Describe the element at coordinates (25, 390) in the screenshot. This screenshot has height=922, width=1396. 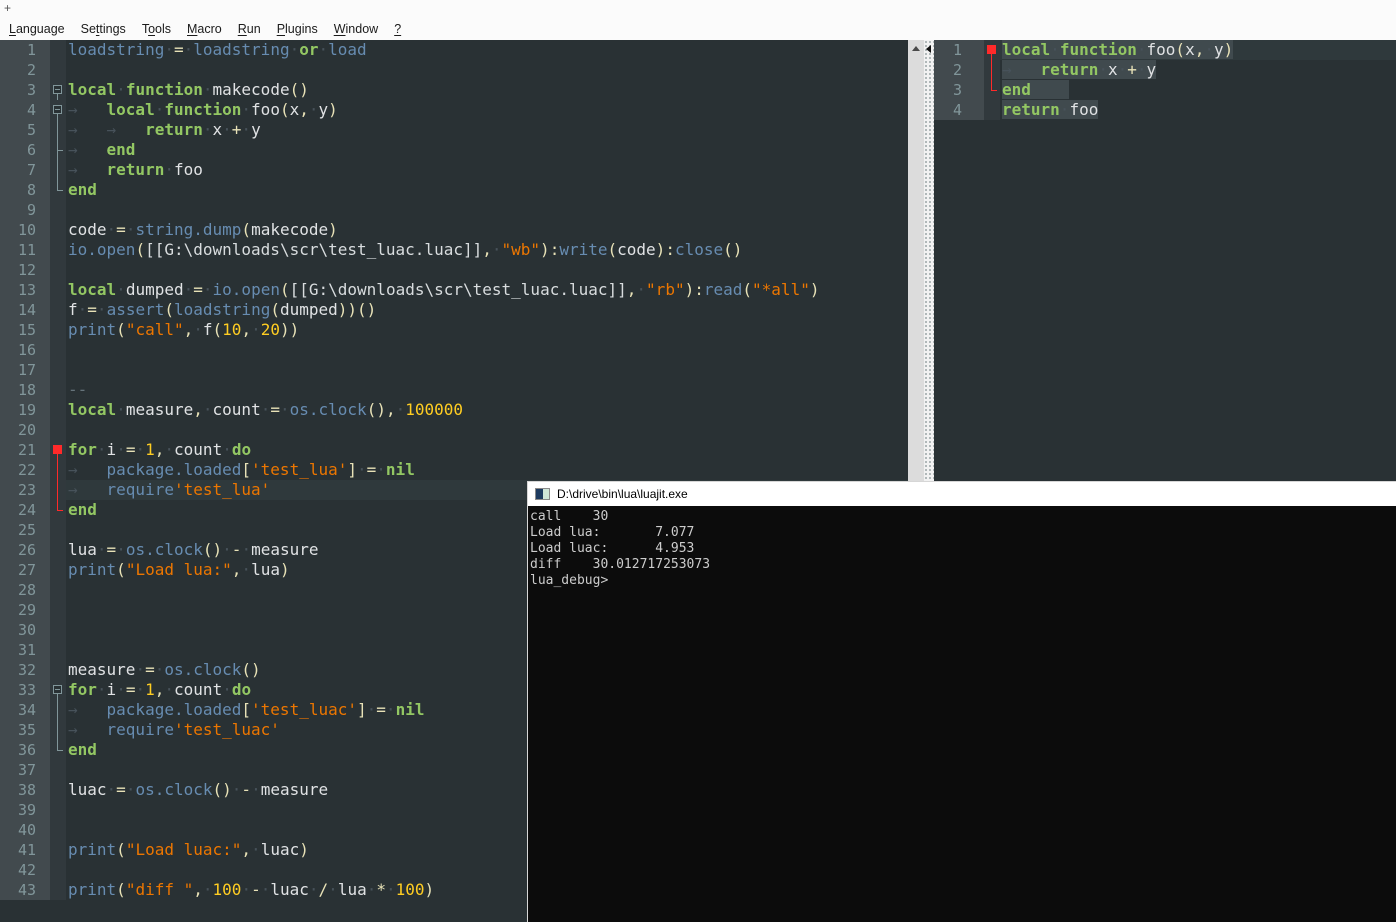
I see `line-number: 18` at that location.